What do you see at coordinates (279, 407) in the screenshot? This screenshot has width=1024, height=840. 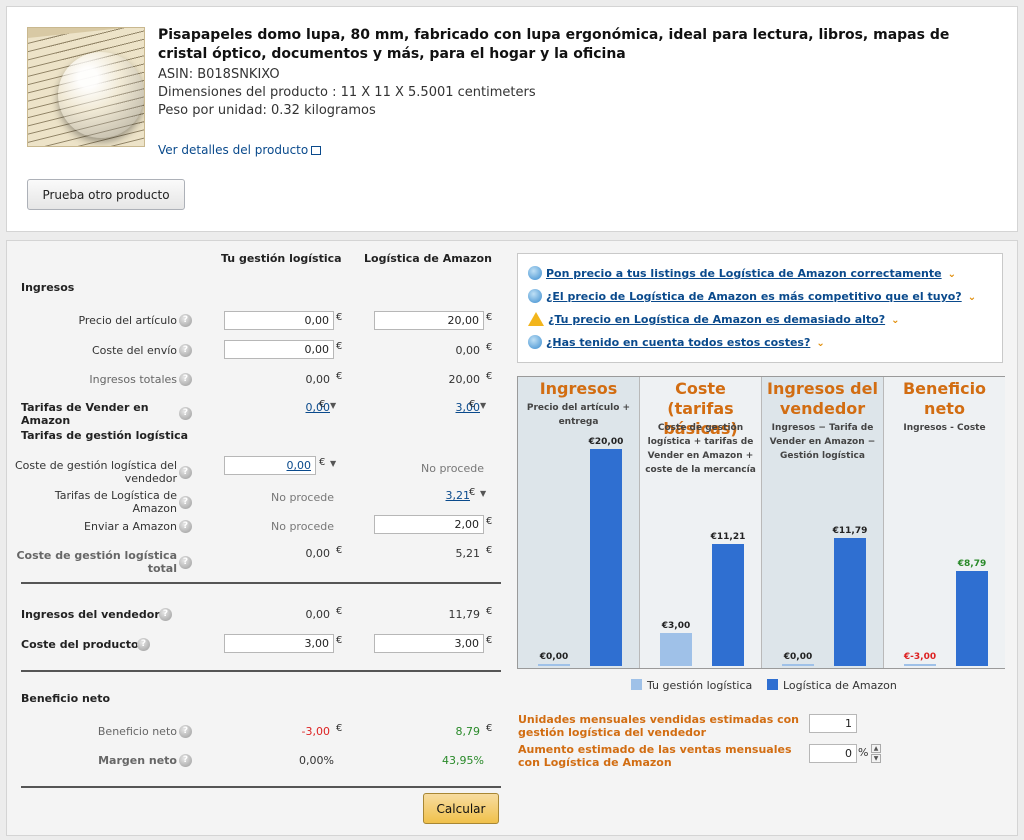 I see `link-tarifas-vender-own: 0,00` at bounding box center [279, 407].